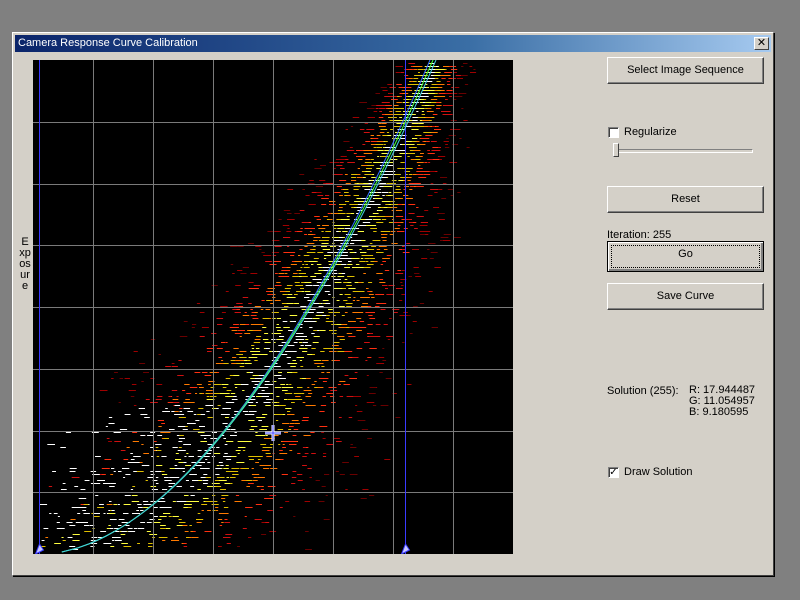  Describe the element at coordinates (761, 43) in the screenshot. I see `close-button: ✕` at that location.